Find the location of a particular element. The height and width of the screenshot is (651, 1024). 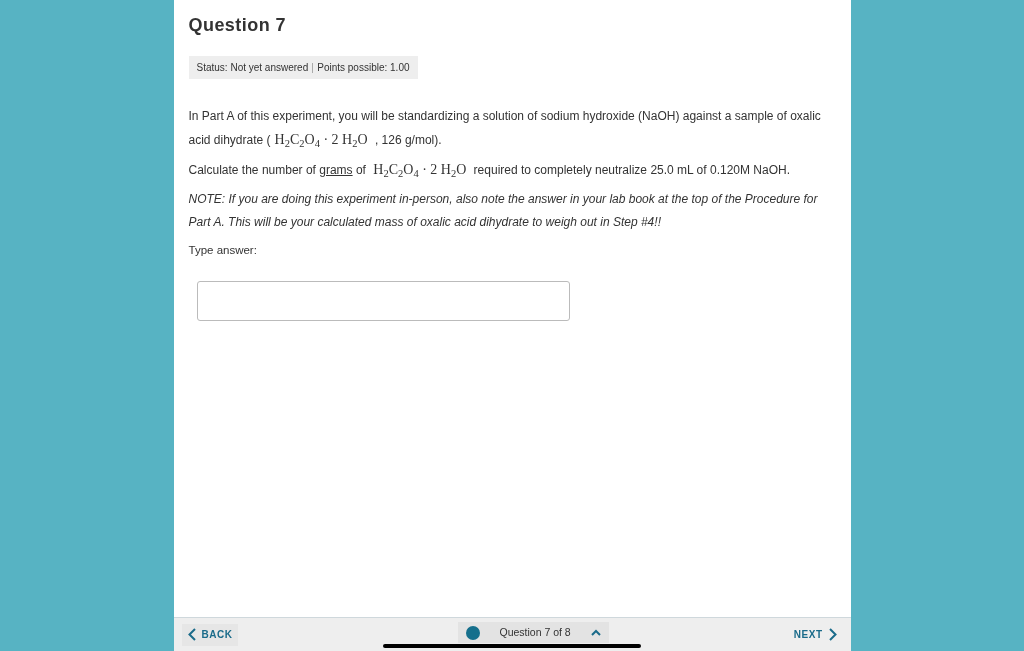

chevron-left-icon is located at coordinates (191, 634).